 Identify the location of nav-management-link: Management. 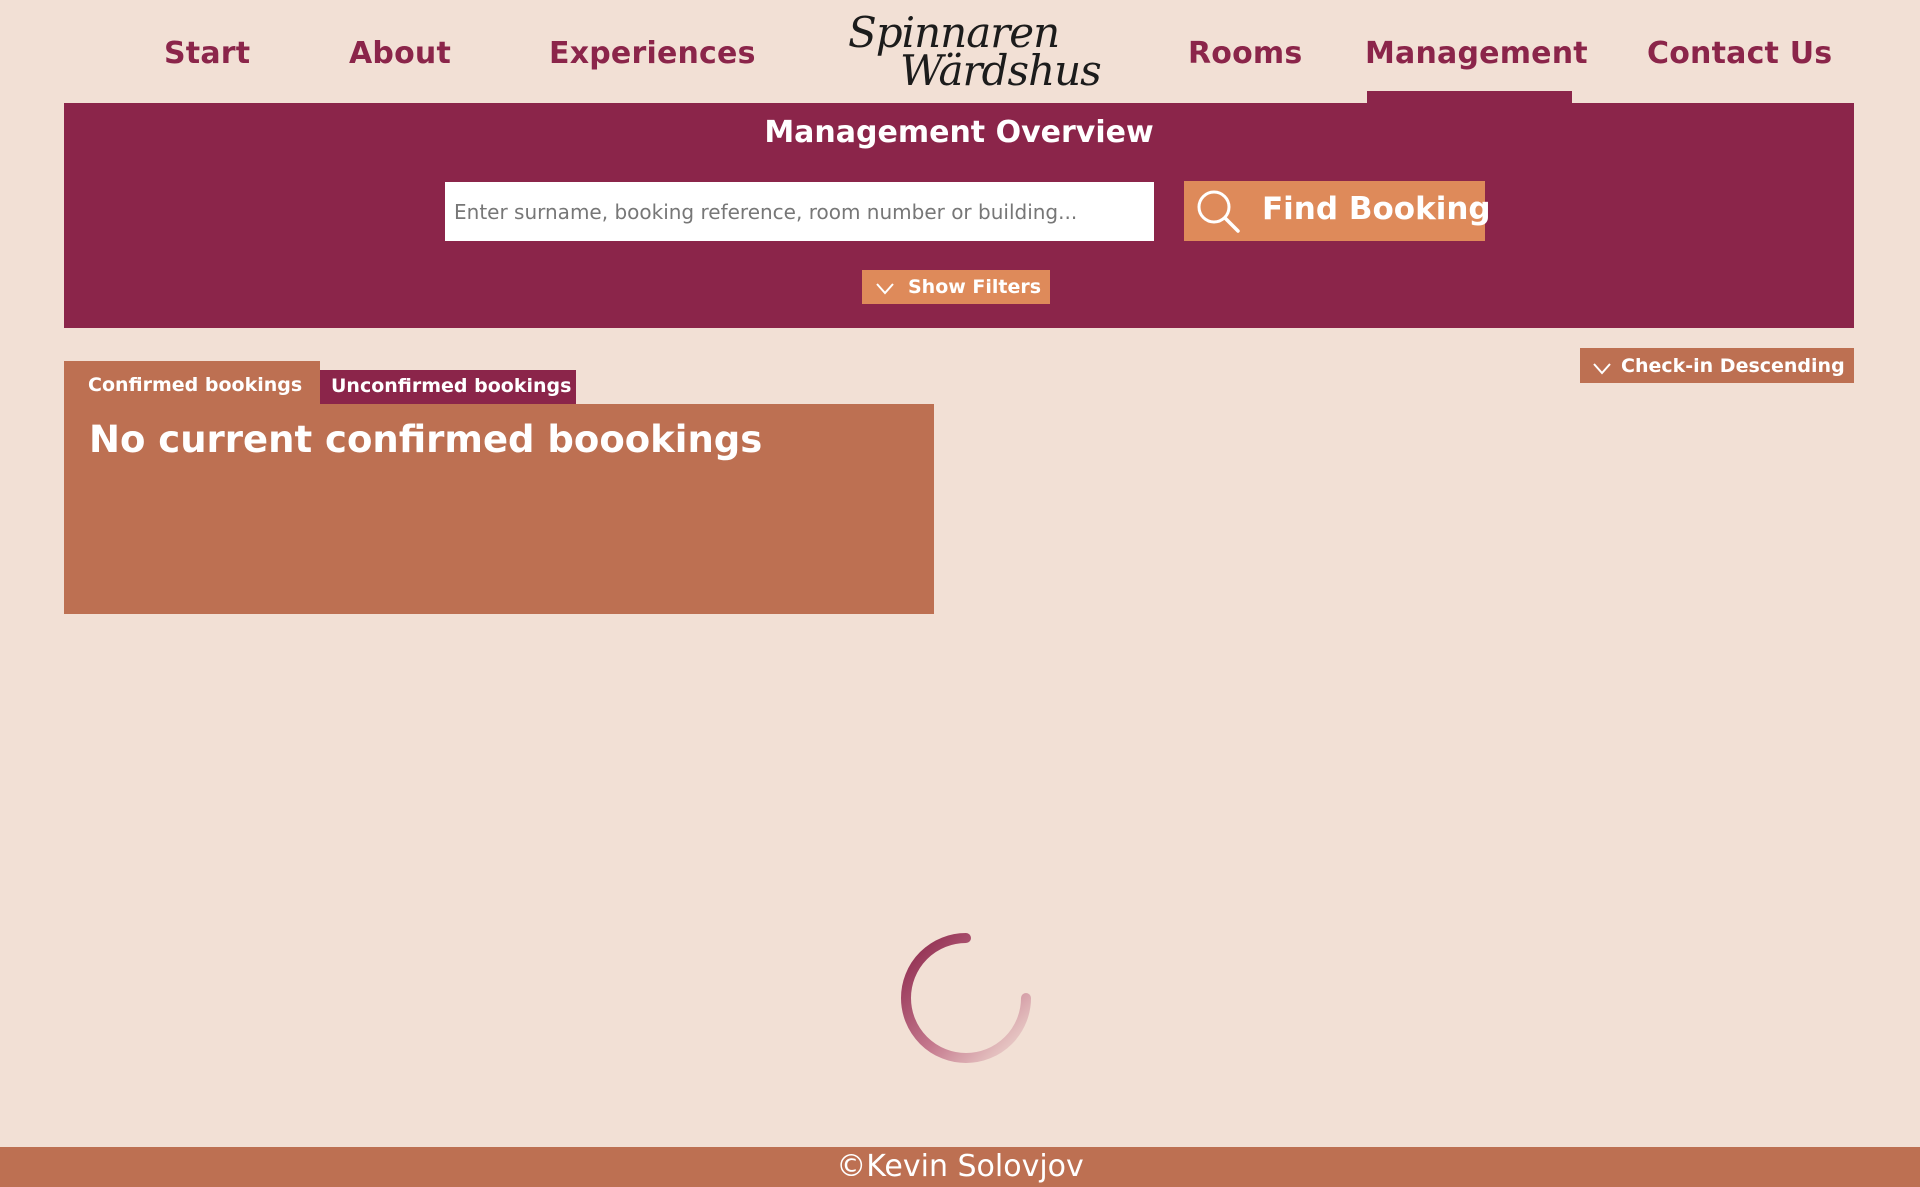
(1476, 56).